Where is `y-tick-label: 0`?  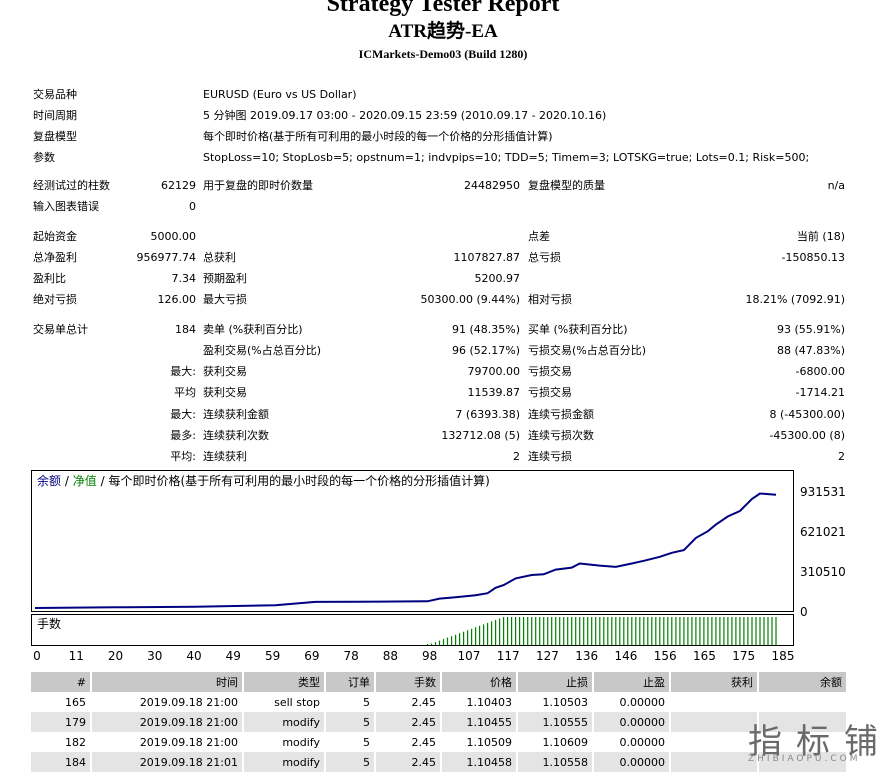 y-tick-label: 0 is located at coordinates (804, 612).